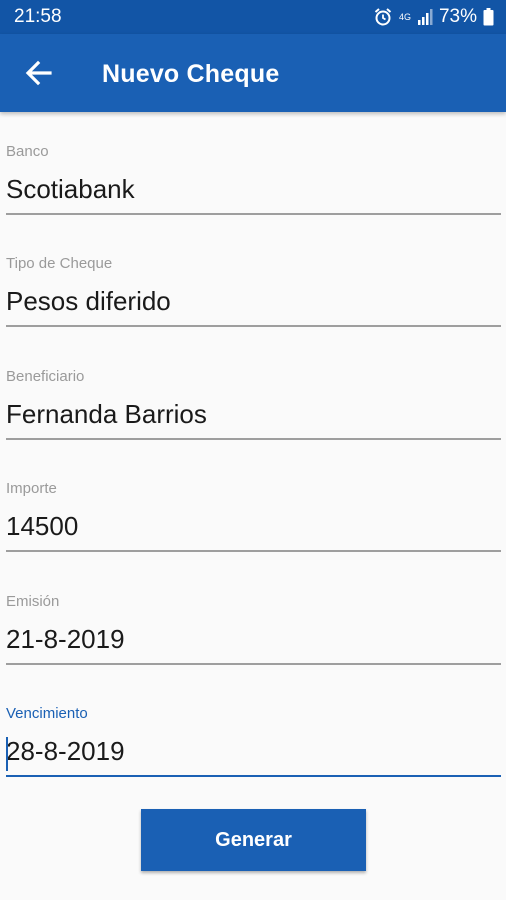  What do you see at coordinates (253, 664) in the screenshot?
I see `emision-underline` at bounding box center [253, 664].